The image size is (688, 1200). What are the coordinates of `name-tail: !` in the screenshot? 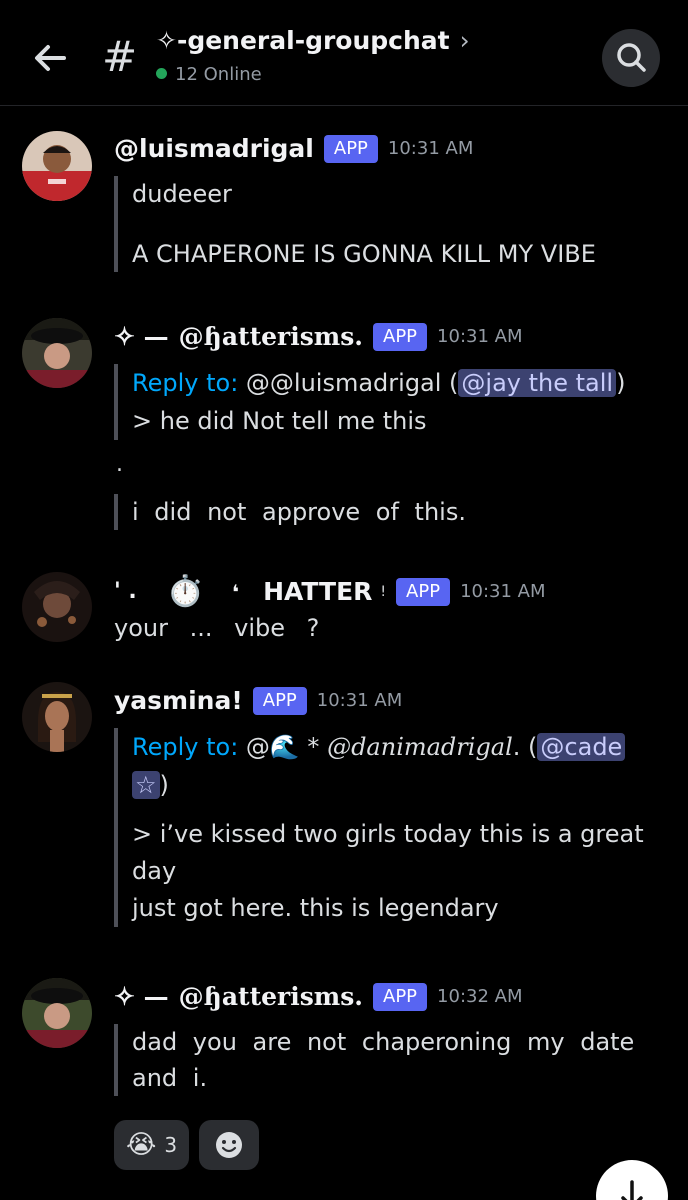 It's located at (383, 591).